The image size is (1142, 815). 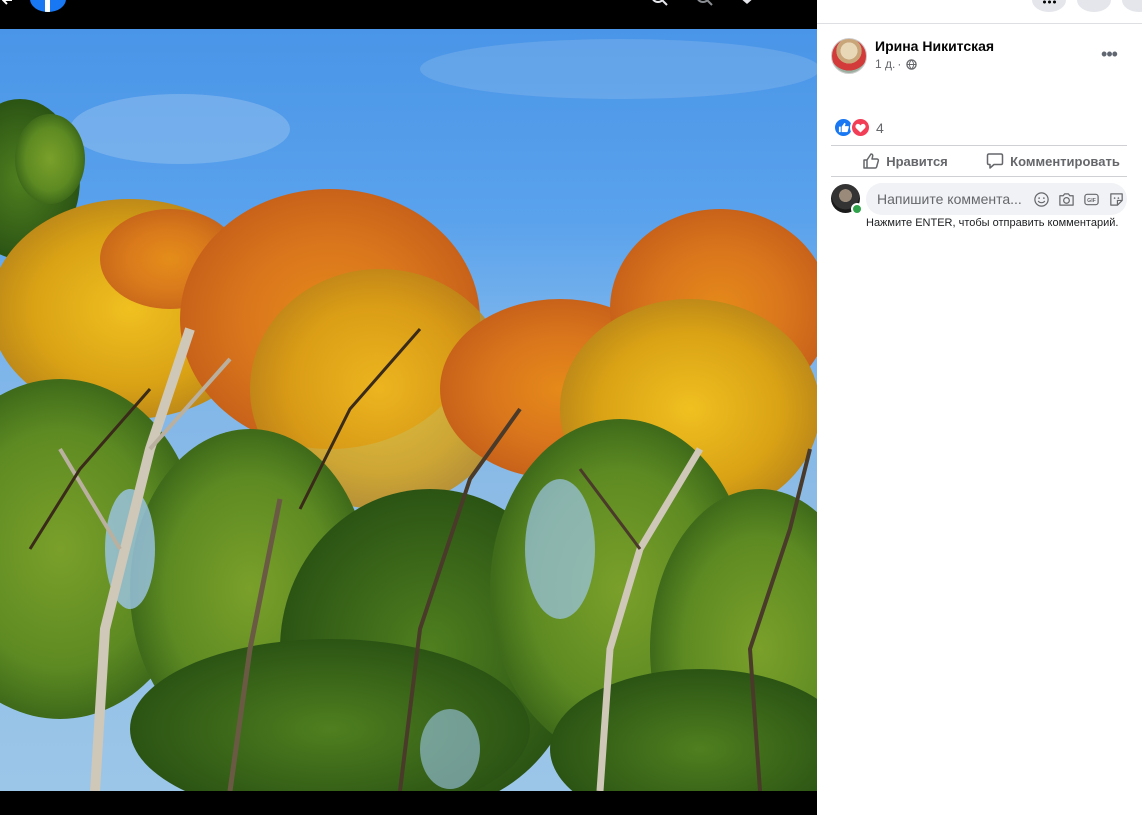 I want to click on author-name: Ирина Никитская, so click(x=934, y=46).